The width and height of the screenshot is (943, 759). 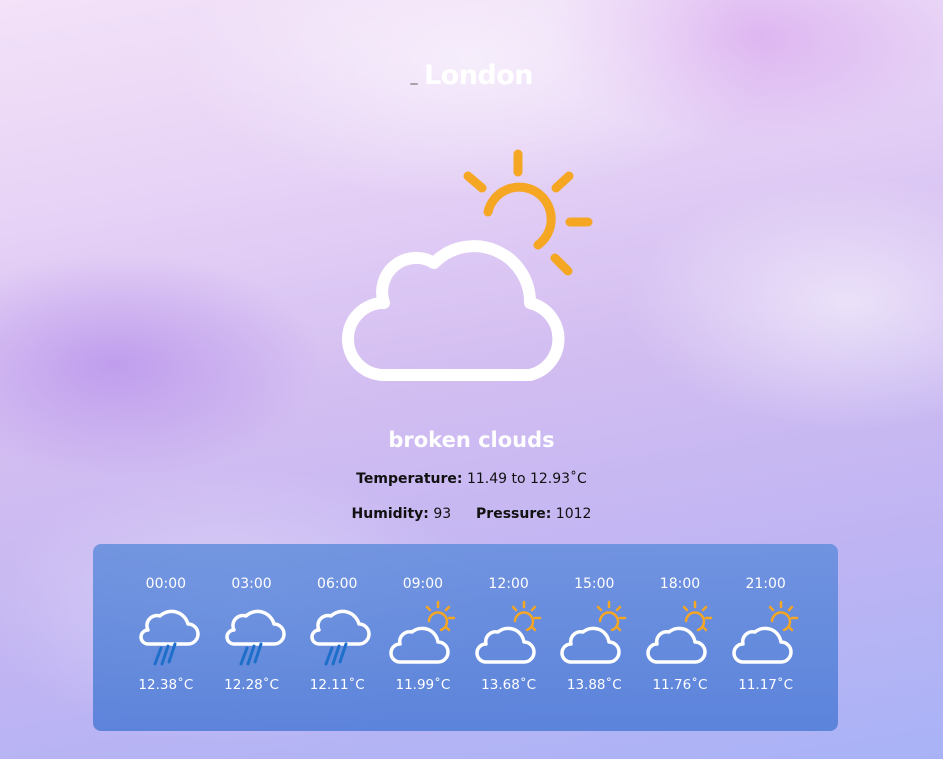 What do you see at coordinates (166, 685) in the screenshot?
I see `forecast-temp: 12.38˚C` at bounding box center [166, 685].